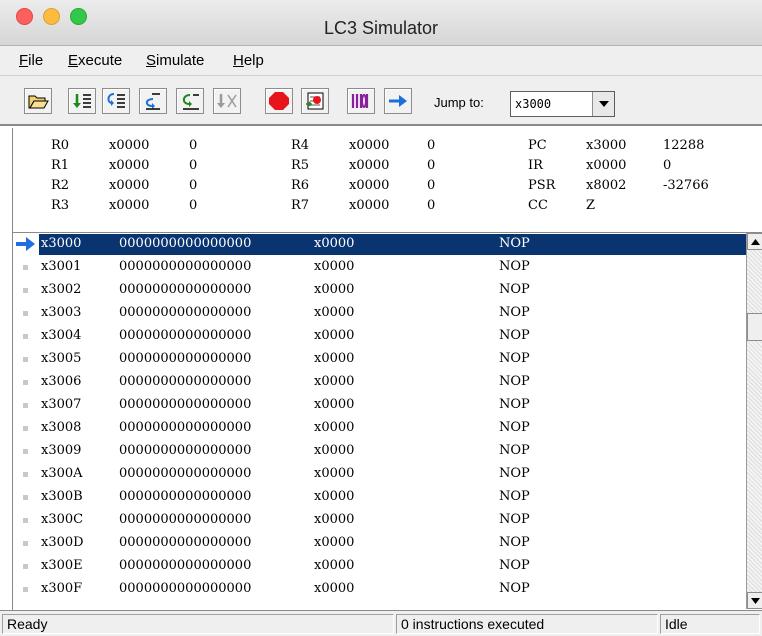 The height and width of the screenshot is (636, 762). What do you see at coordinates (379, 543) in the screenshot?
I see `memory-row: x300D 0000000000000000 x0000 NOP` at bounding box center [379, 543].